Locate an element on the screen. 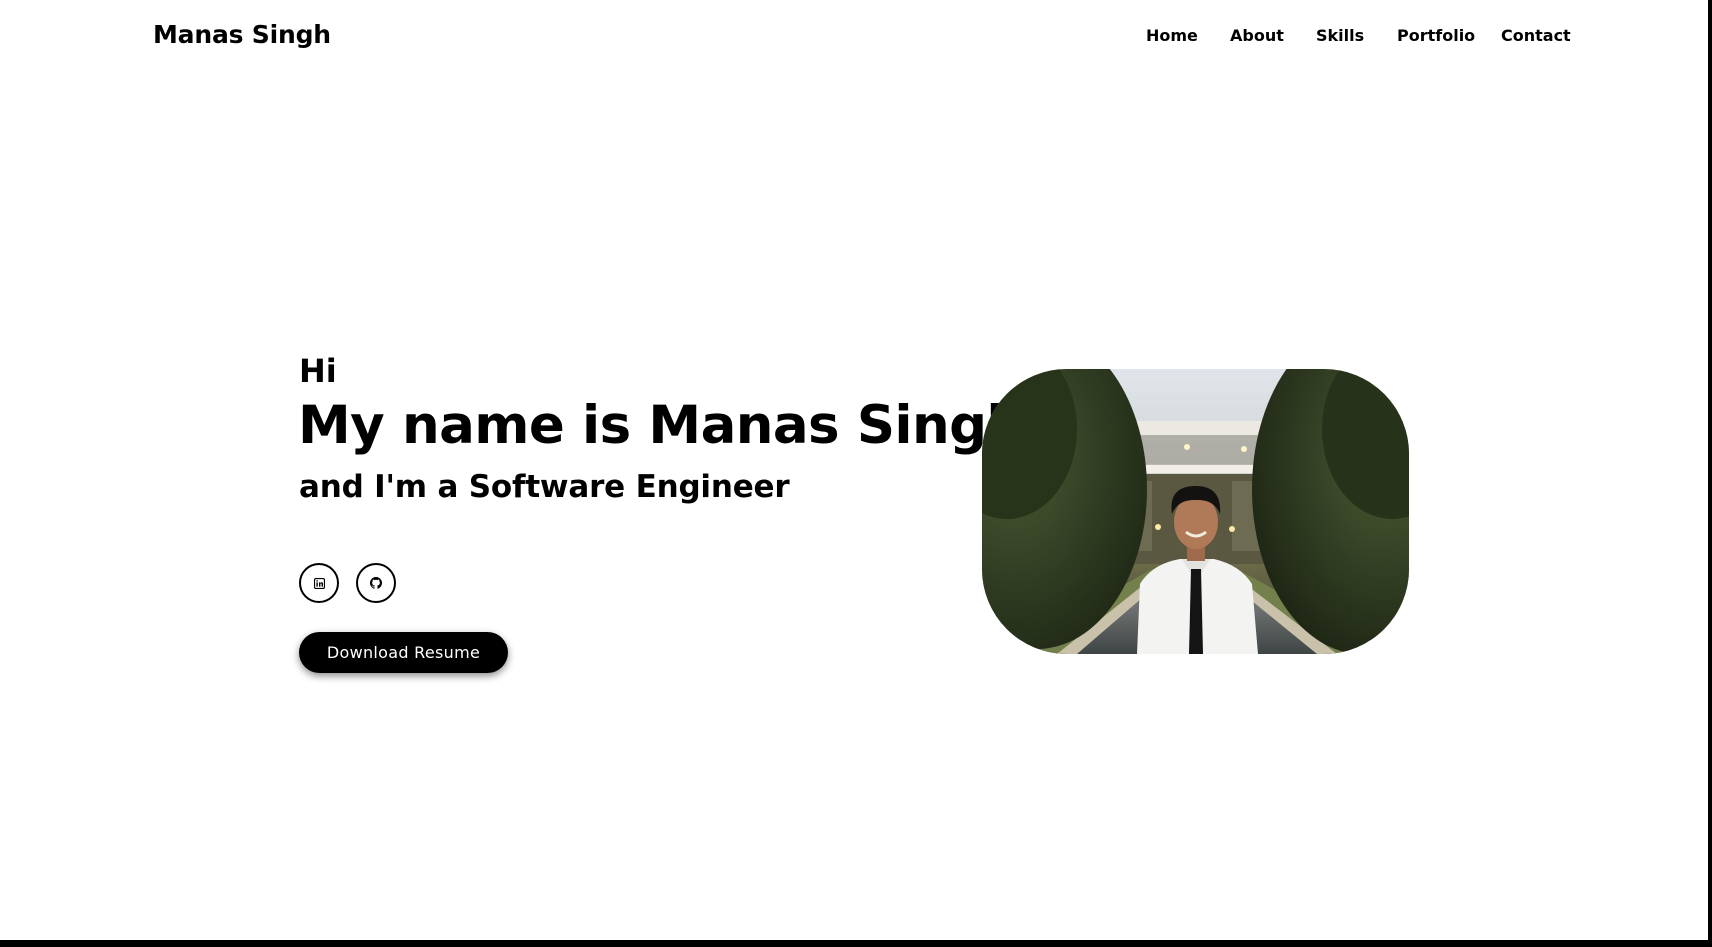  github-button is located at coordinates (376, 583).